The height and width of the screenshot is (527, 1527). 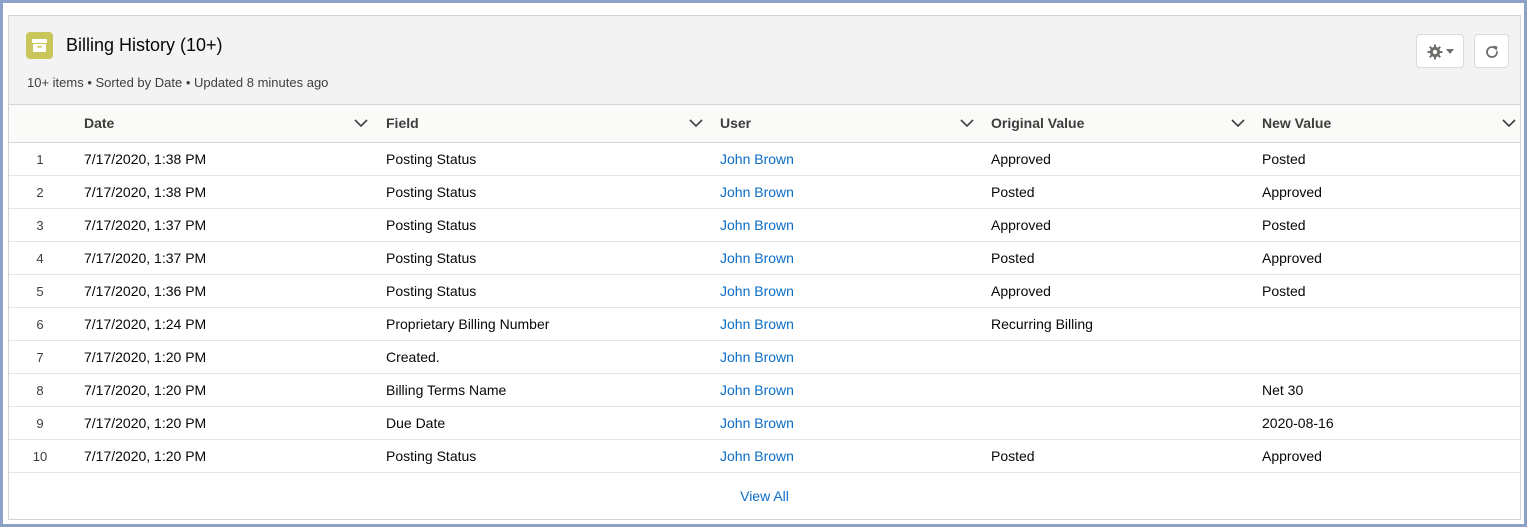 I want to click on new-value-cell: 2020-08-16, so click(x=1298, y=423).